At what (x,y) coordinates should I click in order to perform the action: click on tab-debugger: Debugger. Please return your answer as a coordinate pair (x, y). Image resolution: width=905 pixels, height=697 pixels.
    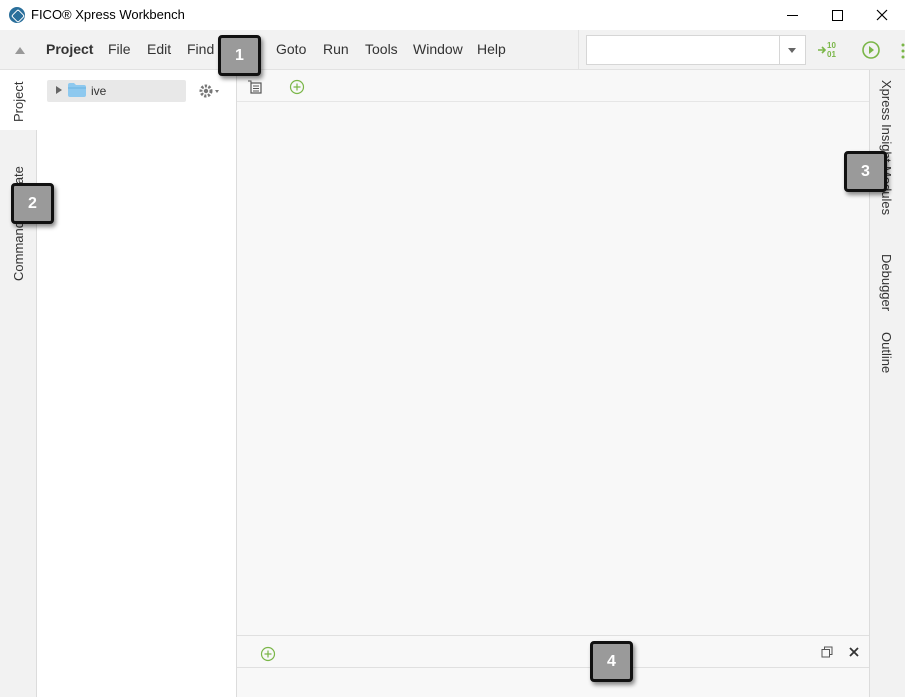
    Looking at the image, I should click on (886, 282).